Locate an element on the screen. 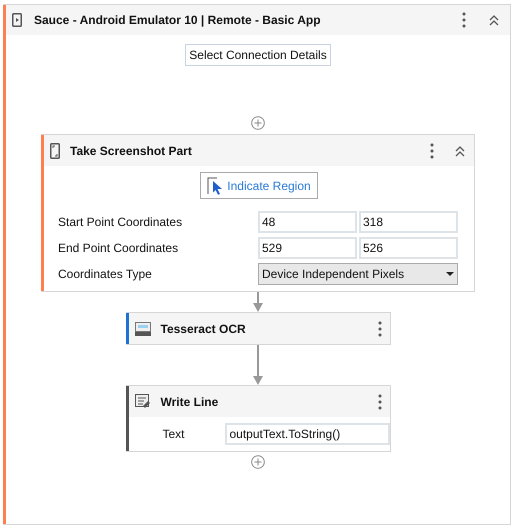 The height and width of the screenshot is (528, 514). ocr-icon is located at coordinates (142, 329).